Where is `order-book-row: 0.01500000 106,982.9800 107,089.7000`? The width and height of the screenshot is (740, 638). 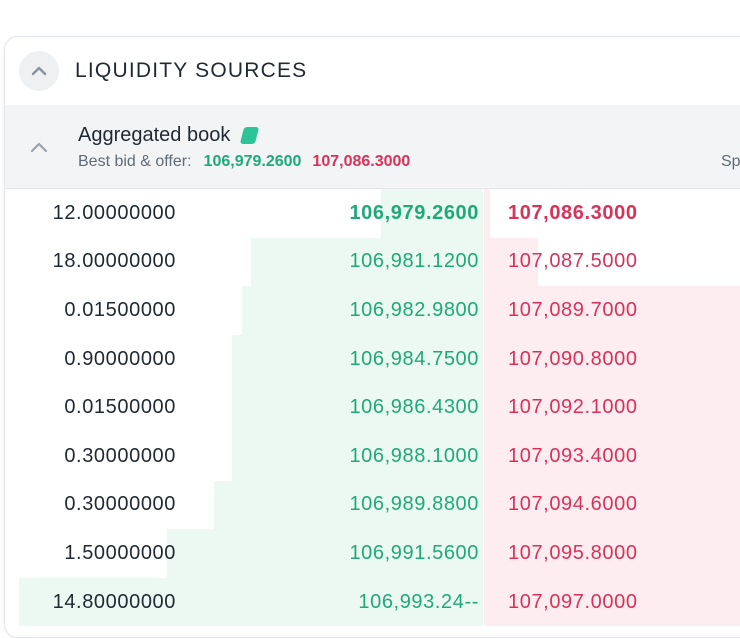
order-book-row: 0.01500000 106,982.9800 107,089.7000 is located at coordinates (372, 310).